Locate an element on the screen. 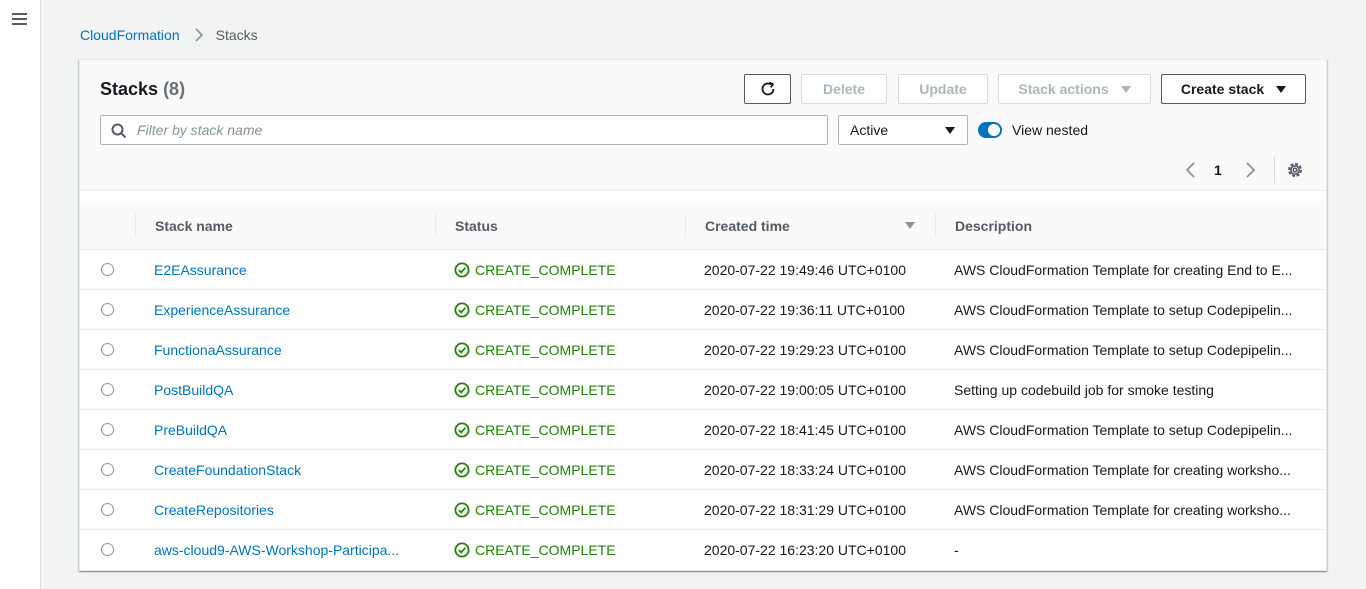 This screenshot has width=1366, height=589. created-time: 2020-07-22 19:00:05 UTC+0100 is located at coordinates (805, 390).